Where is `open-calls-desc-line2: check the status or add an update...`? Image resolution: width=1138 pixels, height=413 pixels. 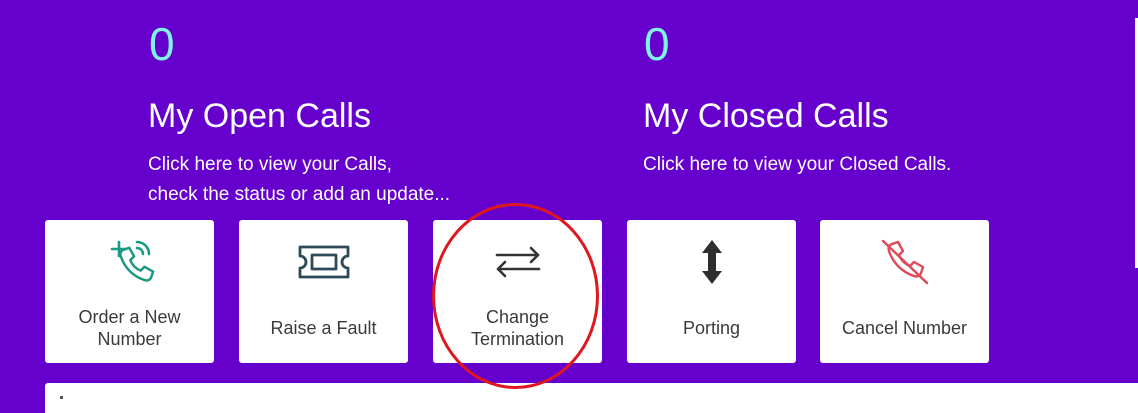 open-calls-desc-line2: check the status or add an update... is located at coordinates (299, 194).